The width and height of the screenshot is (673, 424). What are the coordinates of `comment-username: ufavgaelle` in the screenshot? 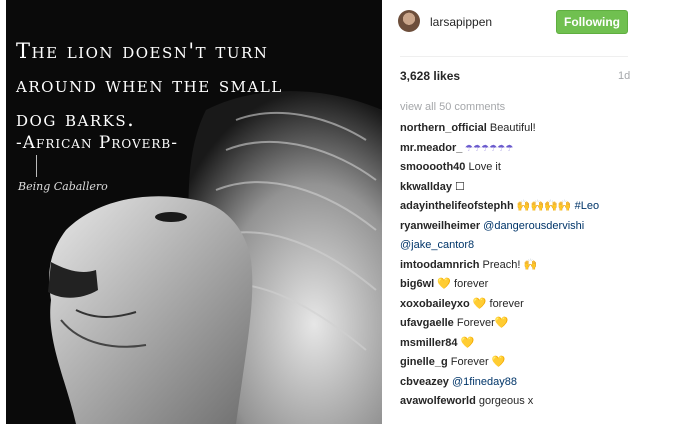 It's located at (427, 323).